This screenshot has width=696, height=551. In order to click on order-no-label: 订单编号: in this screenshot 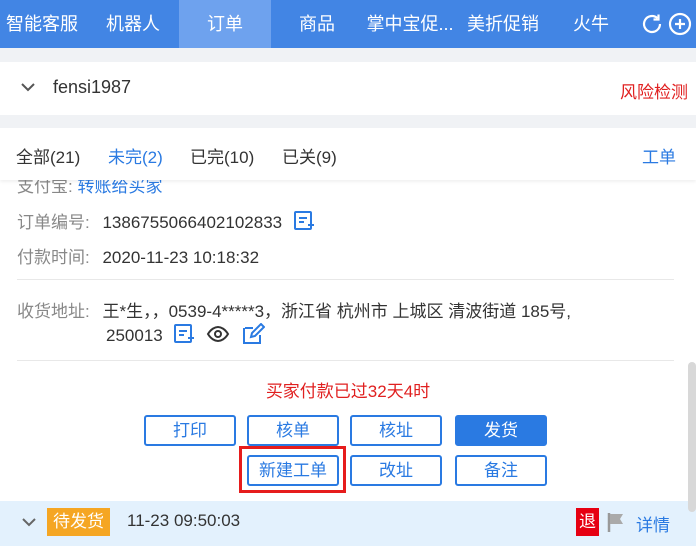, I will do `click(53, 222)`.